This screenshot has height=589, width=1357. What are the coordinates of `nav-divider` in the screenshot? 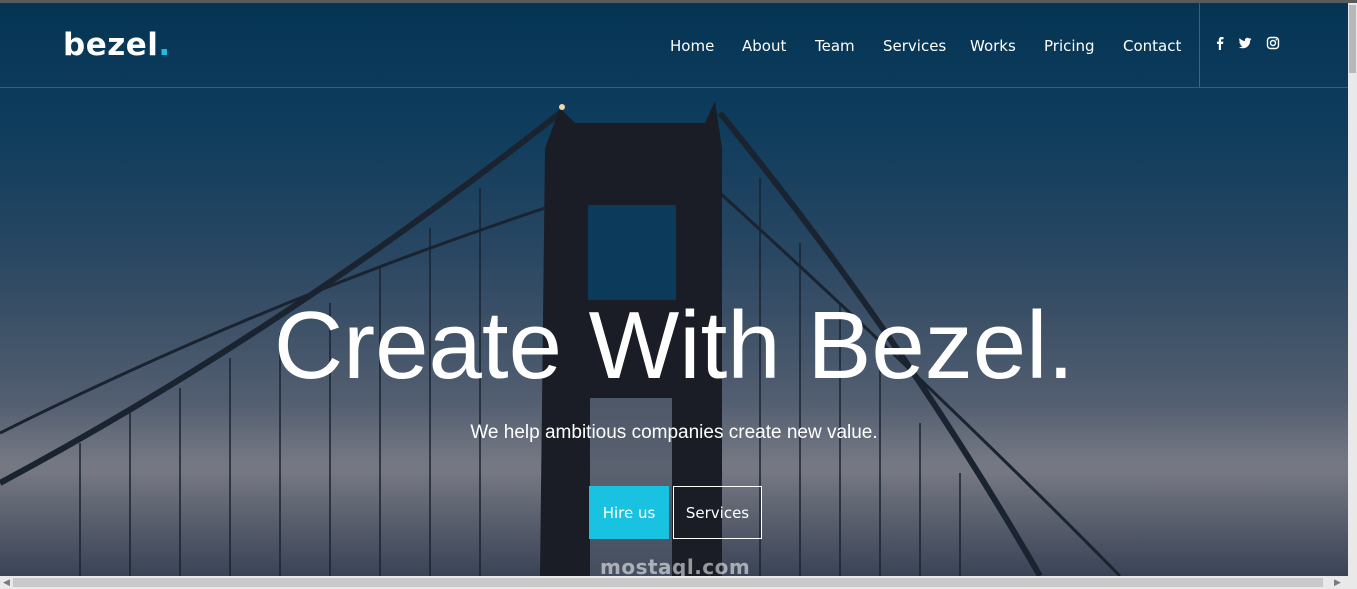 It's located at (1199, 45).